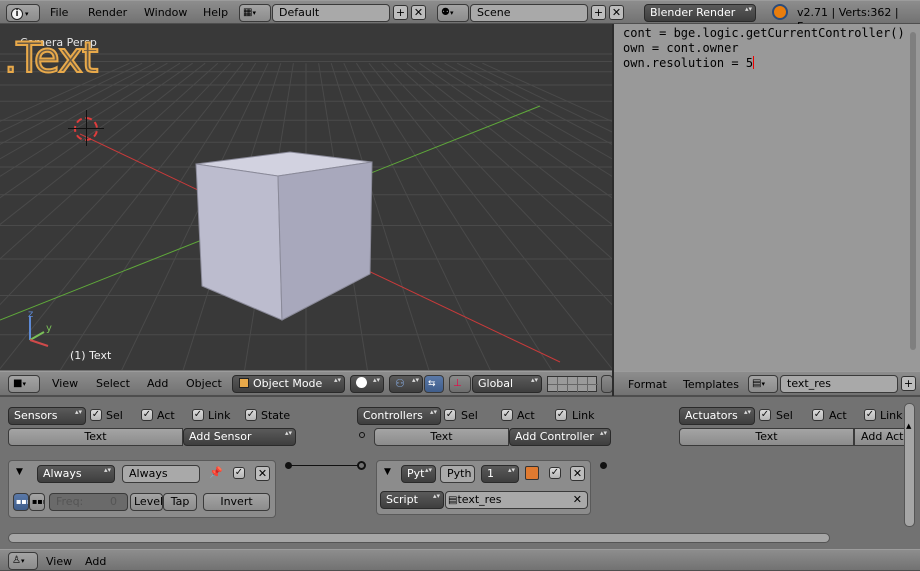 This screenshot has width=920, height=571. What do you see at coordinates (331, 13) in the screenshot?
I see `screen-layout-field: Default` at bounding box center [331, 13].